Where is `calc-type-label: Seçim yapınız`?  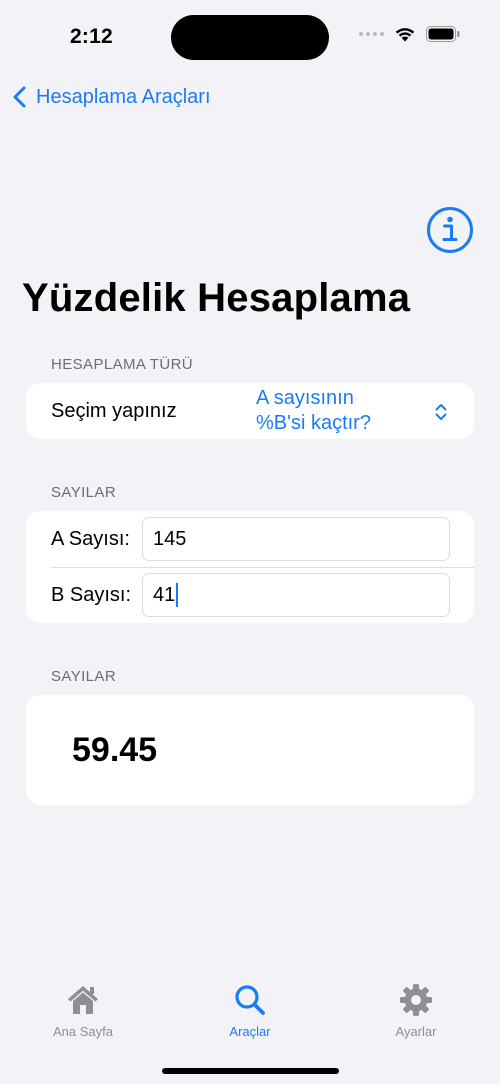
calc-type-label: Seçim yapınız is located at coordinates (114, 410).